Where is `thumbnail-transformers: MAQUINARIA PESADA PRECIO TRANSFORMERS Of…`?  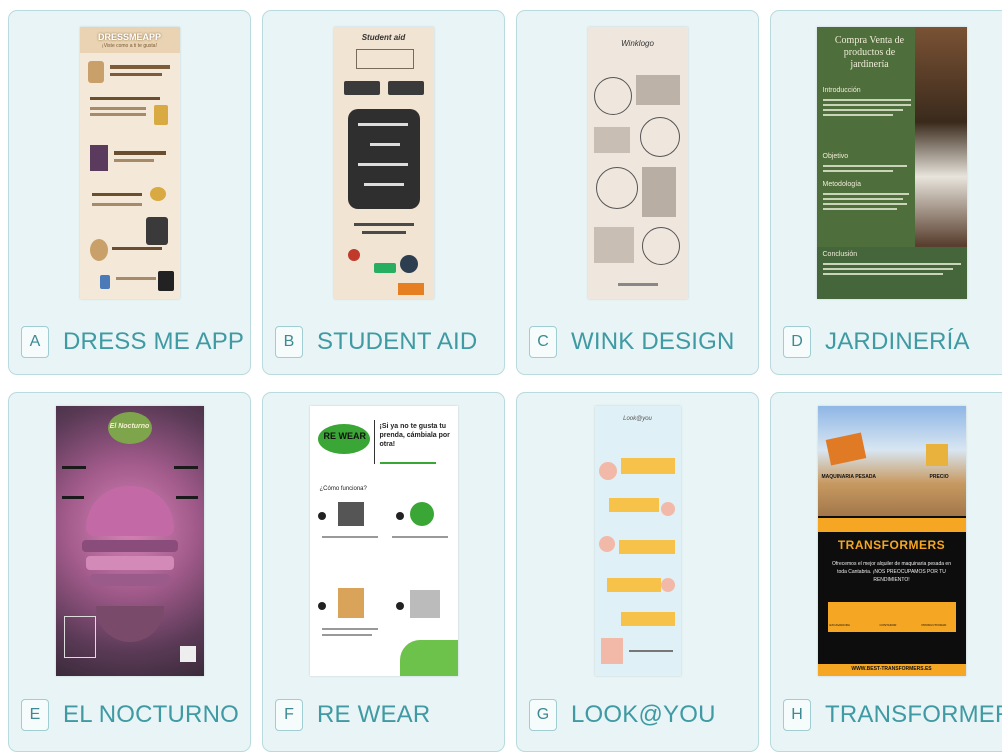
thumbnail-transformers: MAQUINARIA PESADA PRECIO TRANSFORMERS Of… is located at coordinates (891, 541).